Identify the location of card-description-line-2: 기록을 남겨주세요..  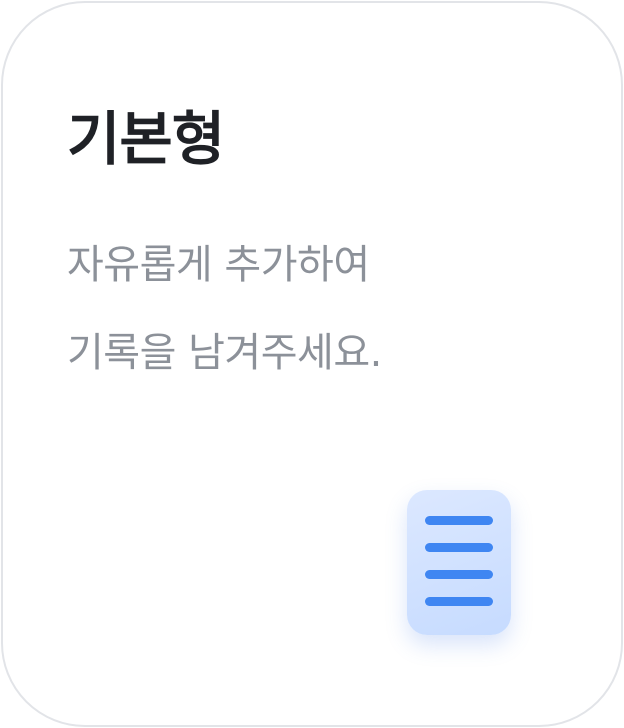
(224, 353).